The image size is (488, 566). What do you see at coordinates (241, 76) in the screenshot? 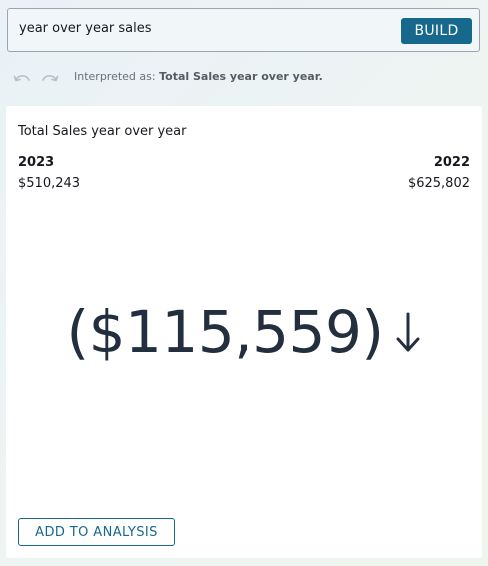
I see `interpreted-value: Total Sales year over year.` at bounding box center [241, 76].